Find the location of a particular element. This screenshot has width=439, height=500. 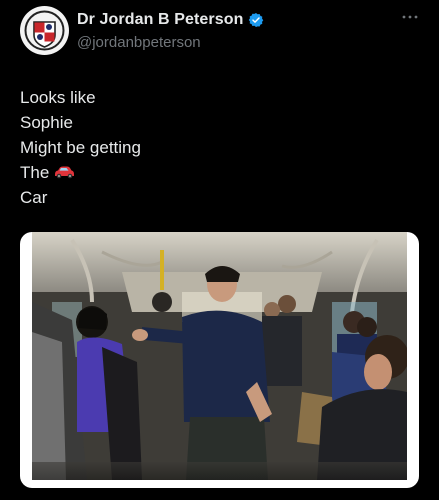

tweet-line: Car is located at coordinates (34, 197).